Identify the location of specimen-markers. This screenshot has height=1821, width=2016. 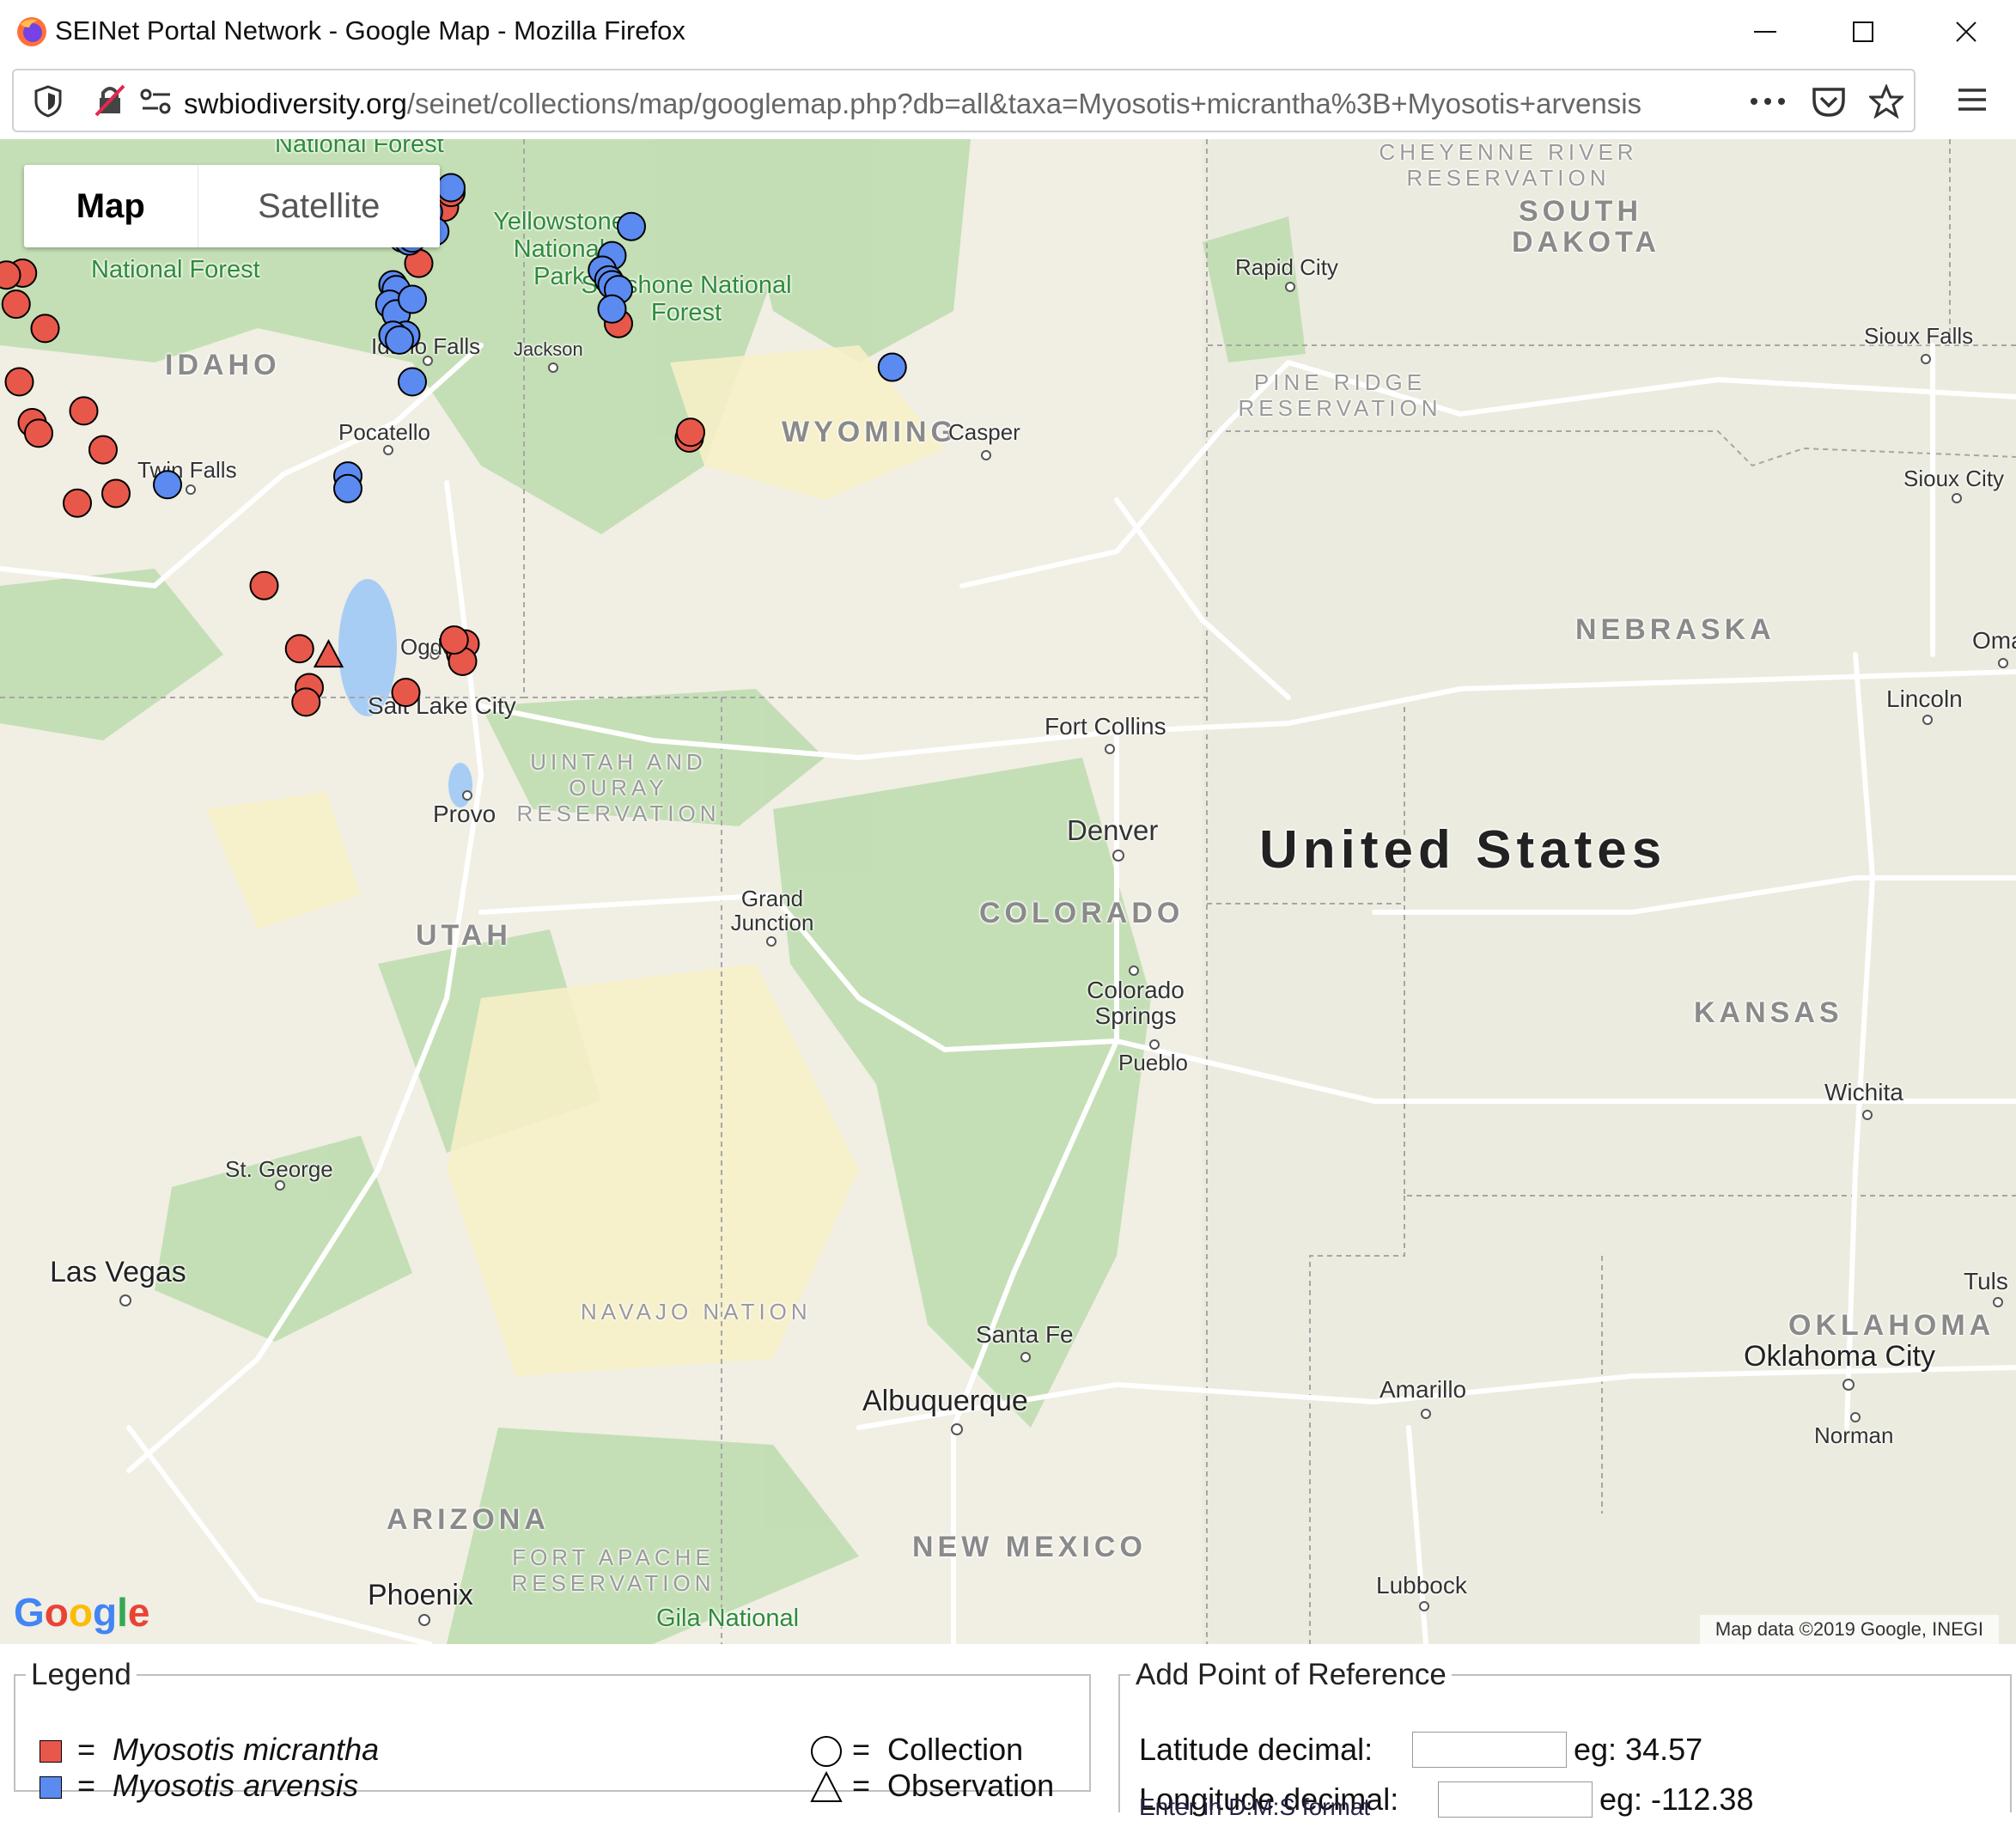
(454, 445).